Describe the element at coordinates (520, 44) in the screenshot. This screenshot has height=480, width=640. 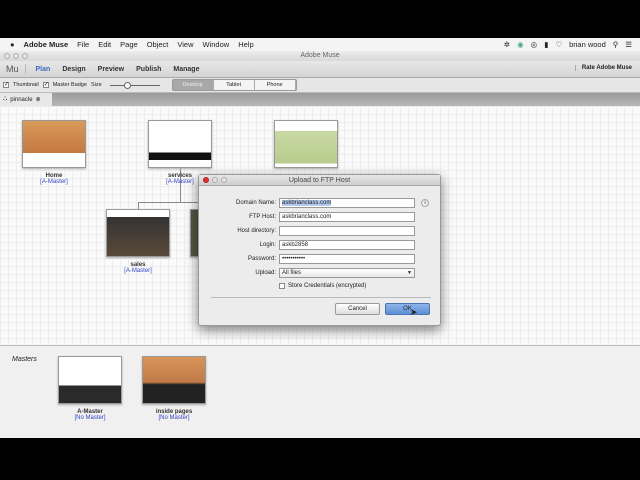
I see `sync-icon: ◉` at that location.